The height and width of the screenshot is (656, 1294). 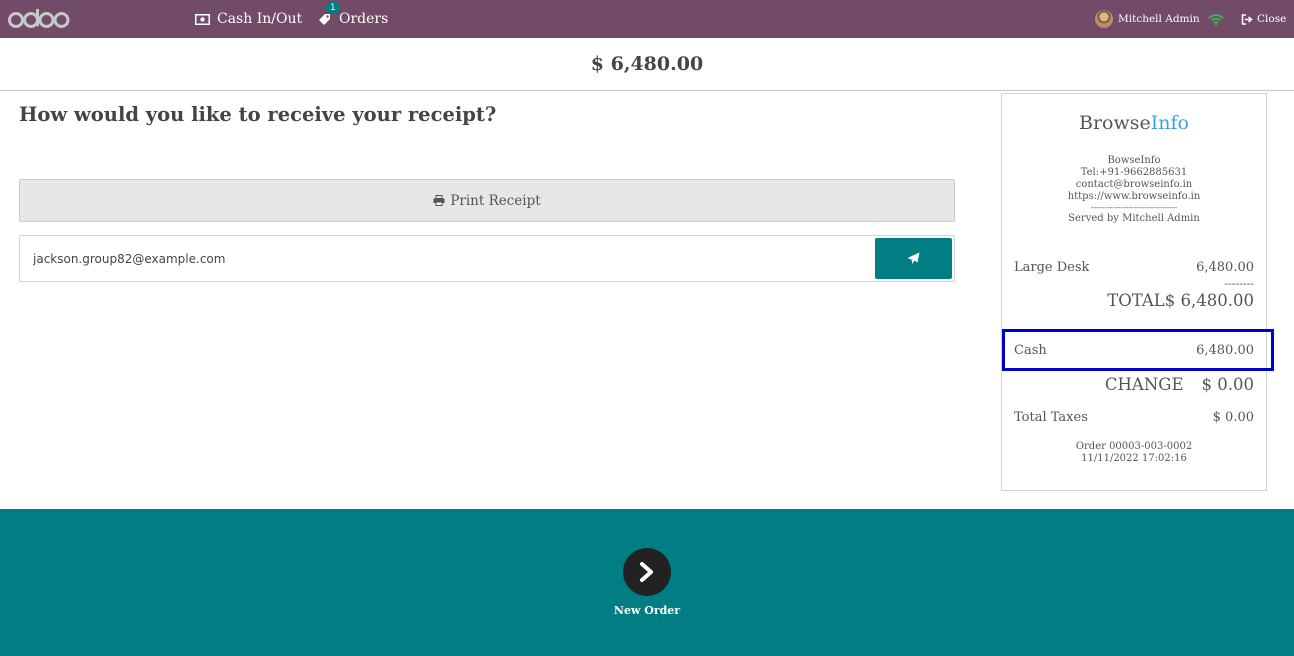 What do you see at coordinates (260, 19) in the screenshot?
I see `cash-in-out-label: Cash In/Out` at bounding box center [260, 19].